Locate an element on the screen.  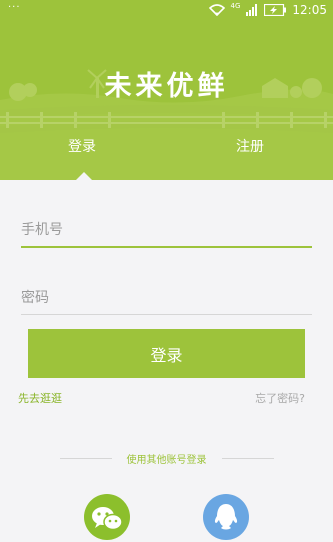
login-button: 登录 is located at coordinates (166, 353).